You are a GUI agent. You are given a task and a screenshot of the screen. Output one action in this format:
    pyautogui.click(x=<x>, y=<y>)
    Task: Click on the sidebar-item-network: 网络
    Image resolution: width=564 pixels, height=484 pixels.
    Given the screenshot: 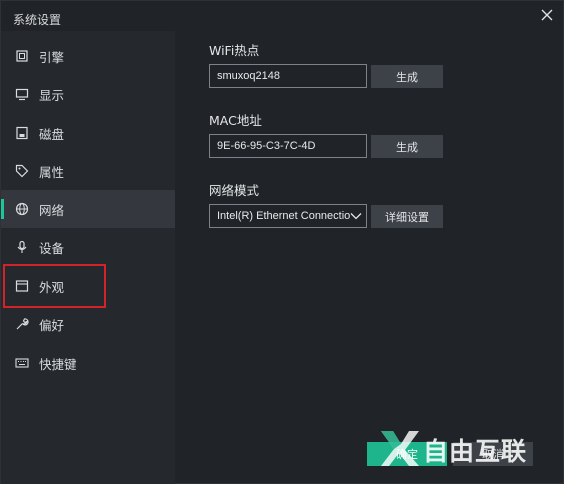 What is the action you would take?
    pyautogui.click(x=88, y=209)
    